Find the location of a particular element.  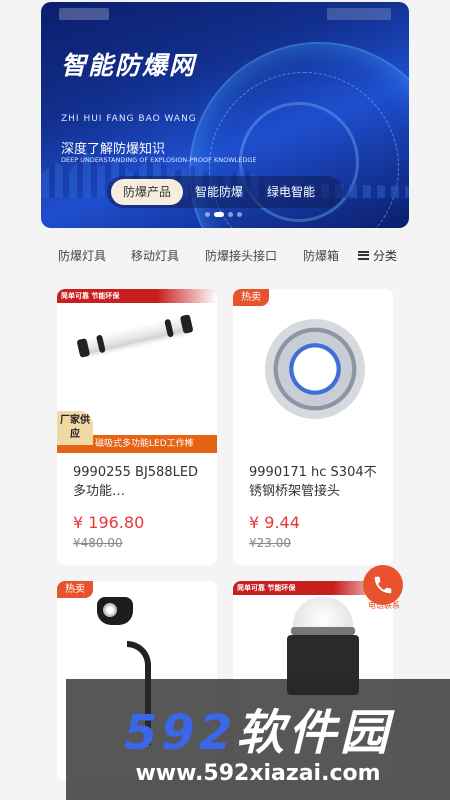

logo-icon is located at coordinates (84, 14).